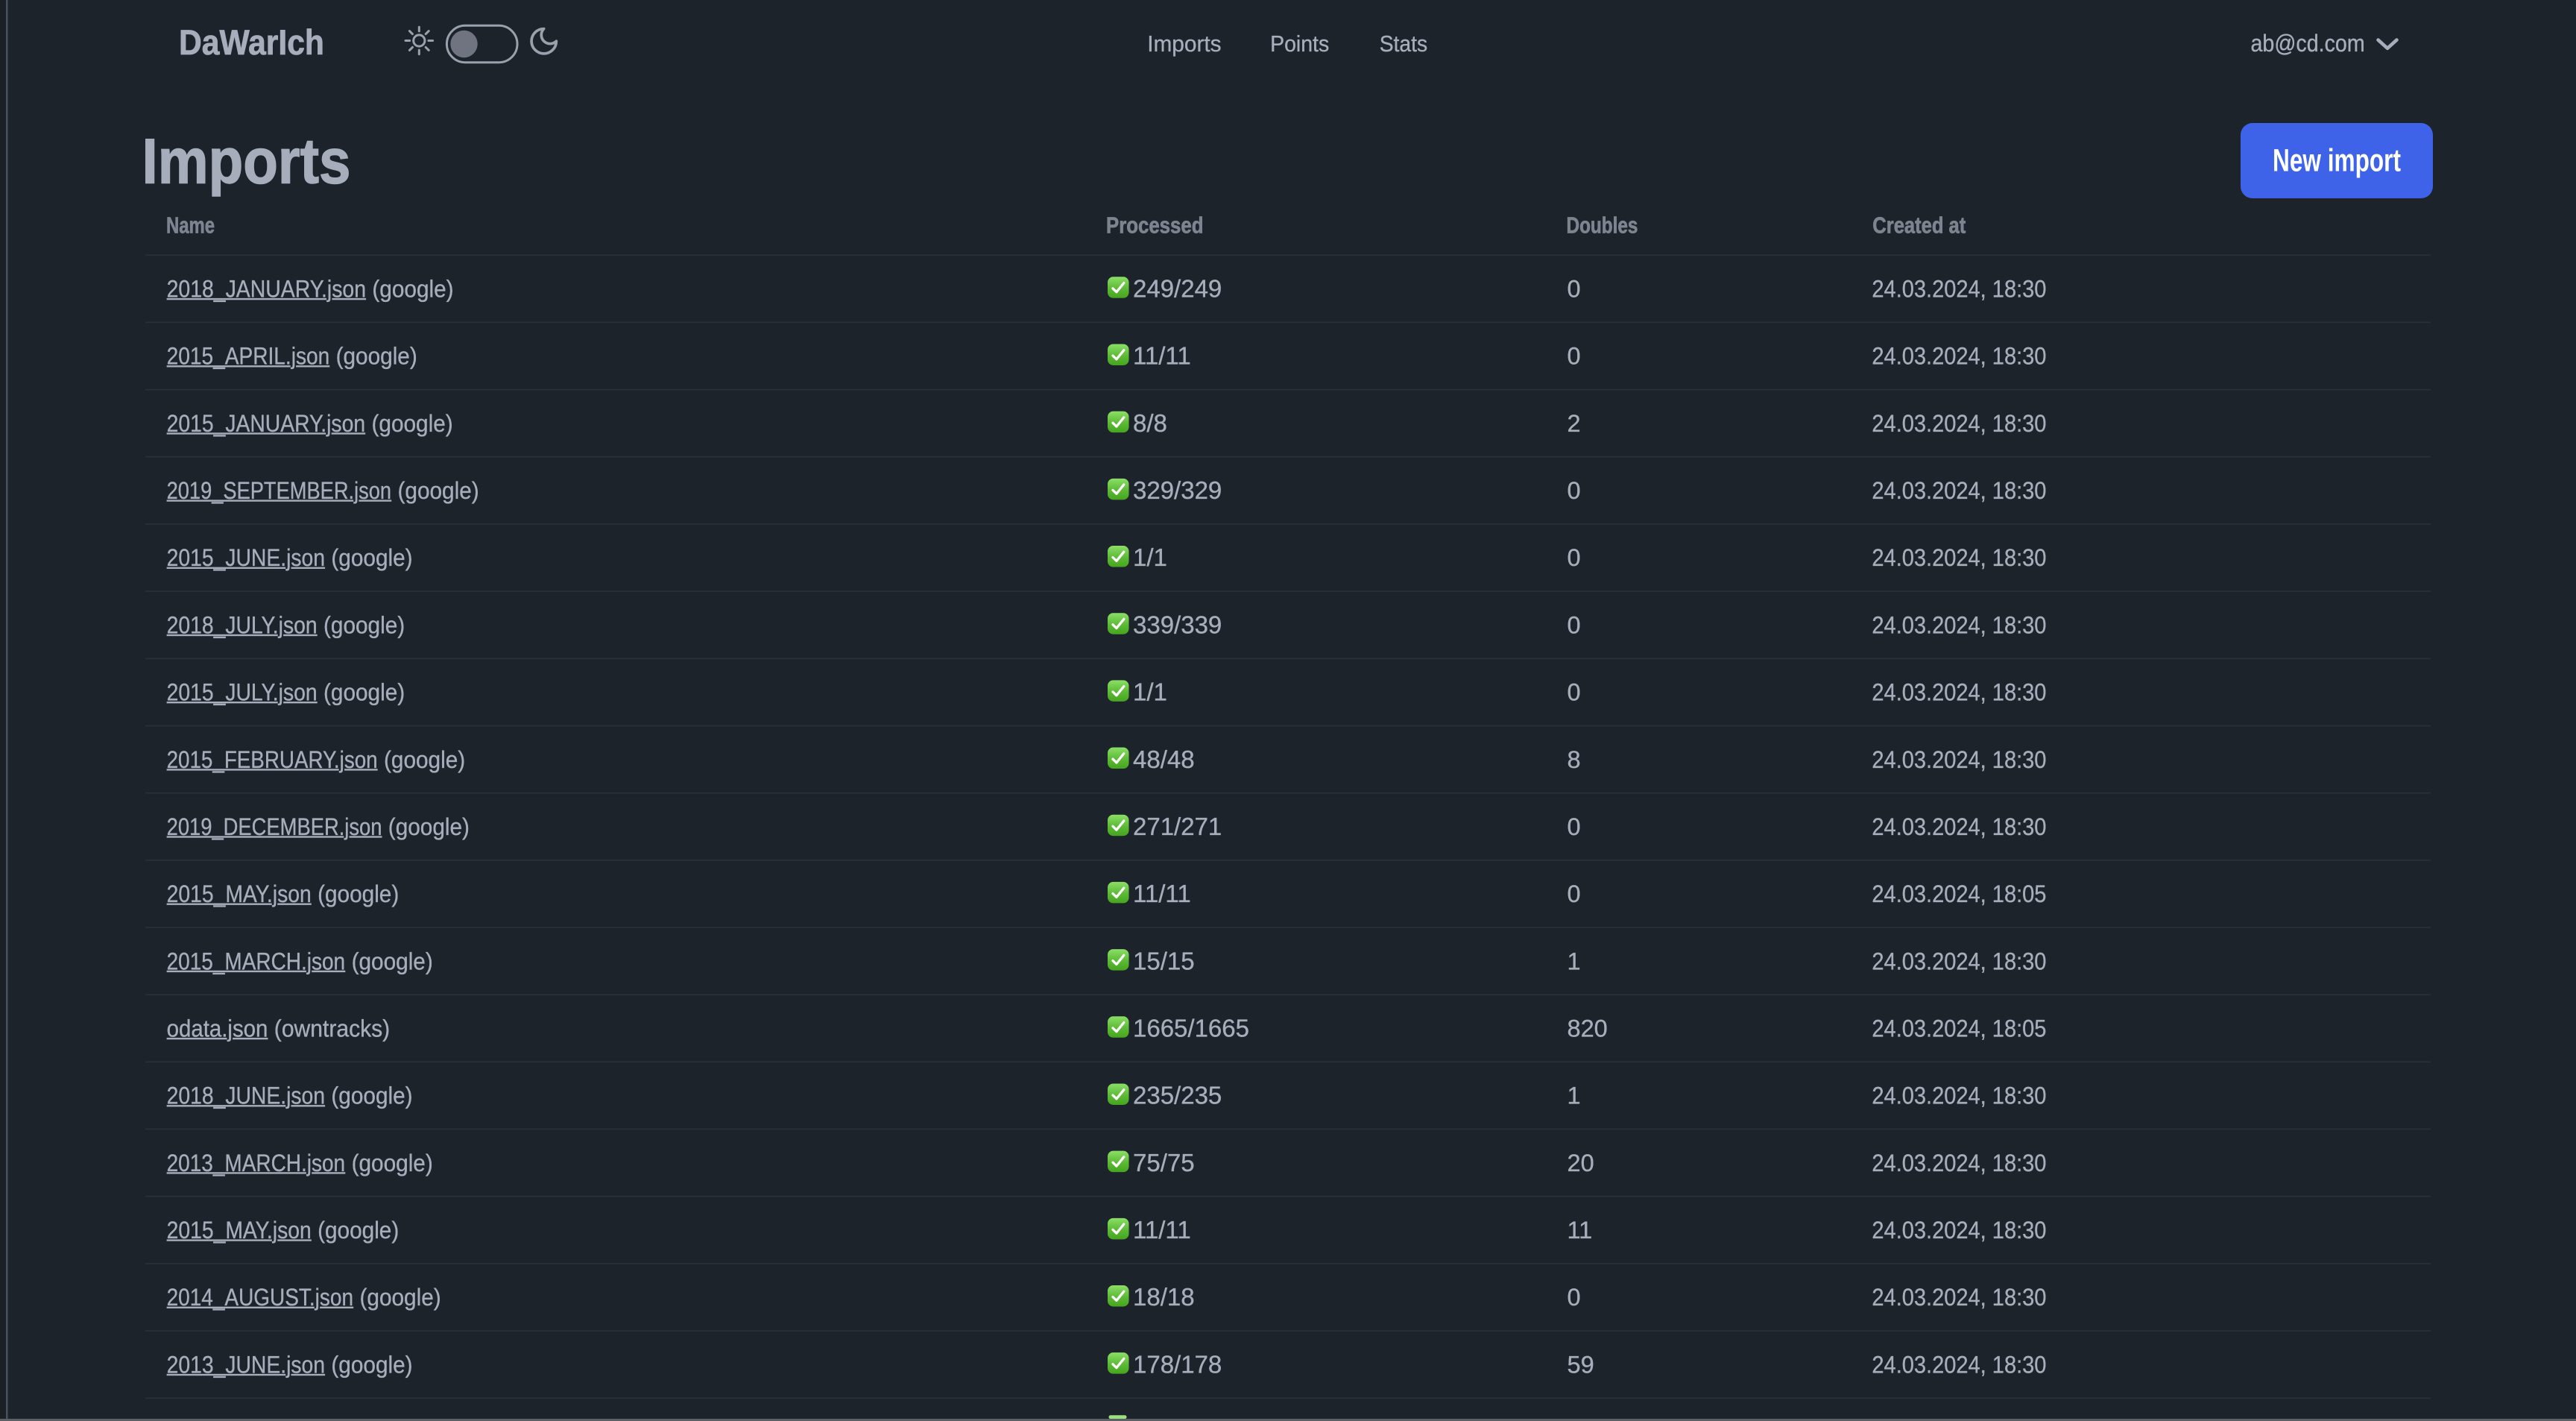 Image resolution: width=2576 pixels, height=1421 pixels. What do you see at coordinates (1164, 960) in the screenshot?
I see `svg-text: 15/15` at bounding box center [1164, 960].